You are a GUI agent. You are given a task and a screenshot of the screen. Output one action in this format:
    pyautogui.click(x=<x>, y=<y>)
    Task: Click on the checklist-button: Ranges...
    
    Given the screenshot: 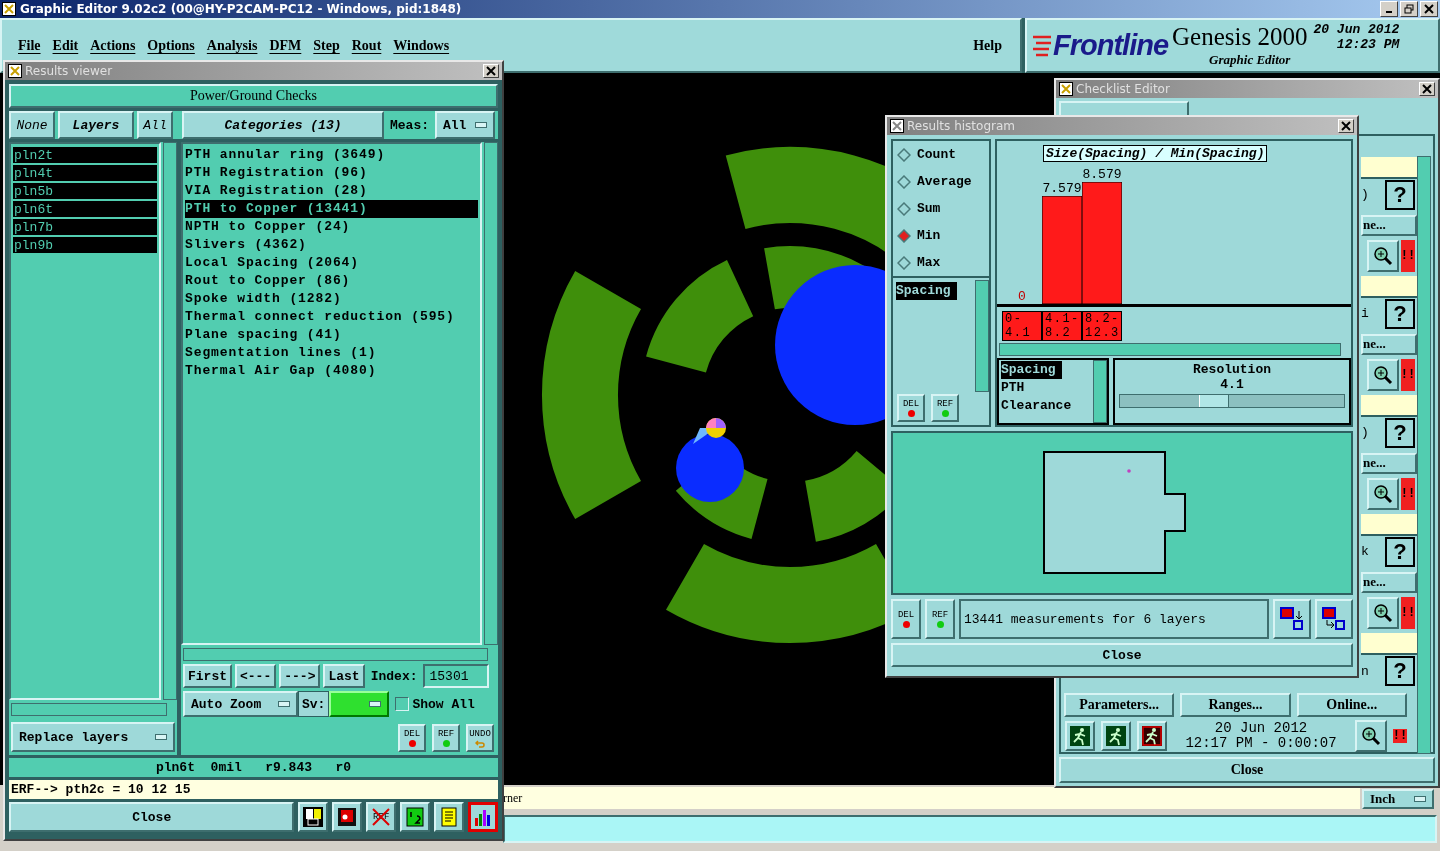 What is the action you would take?
    pyautogui.click(x=1235, y=705)
    